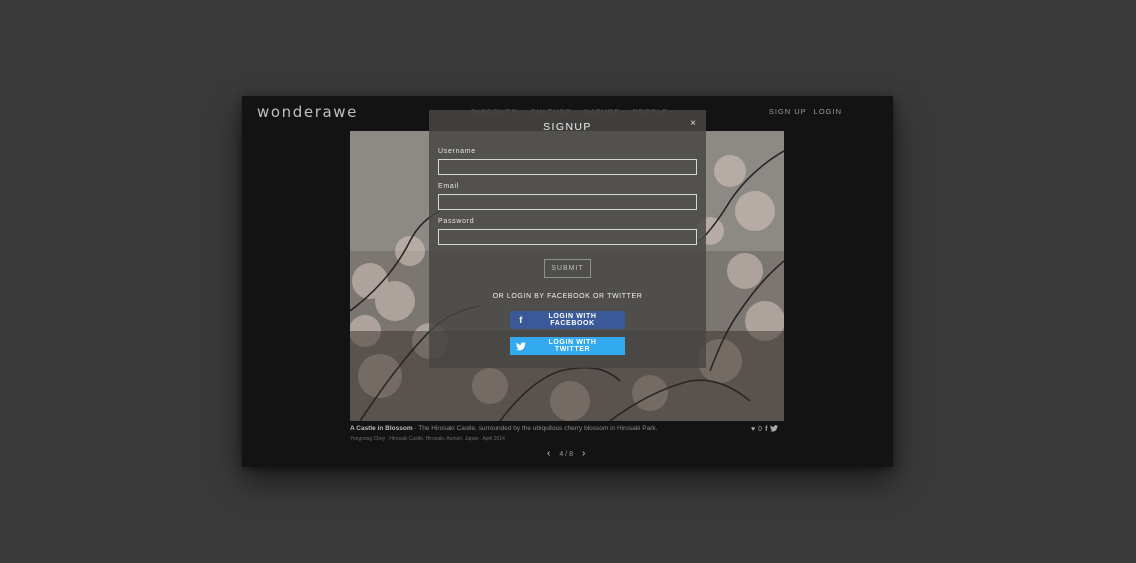  What do you see at coordinates (753, 429) in the screenshot?
I see `heart-icon: ♥` at bounding box center [753, 429].